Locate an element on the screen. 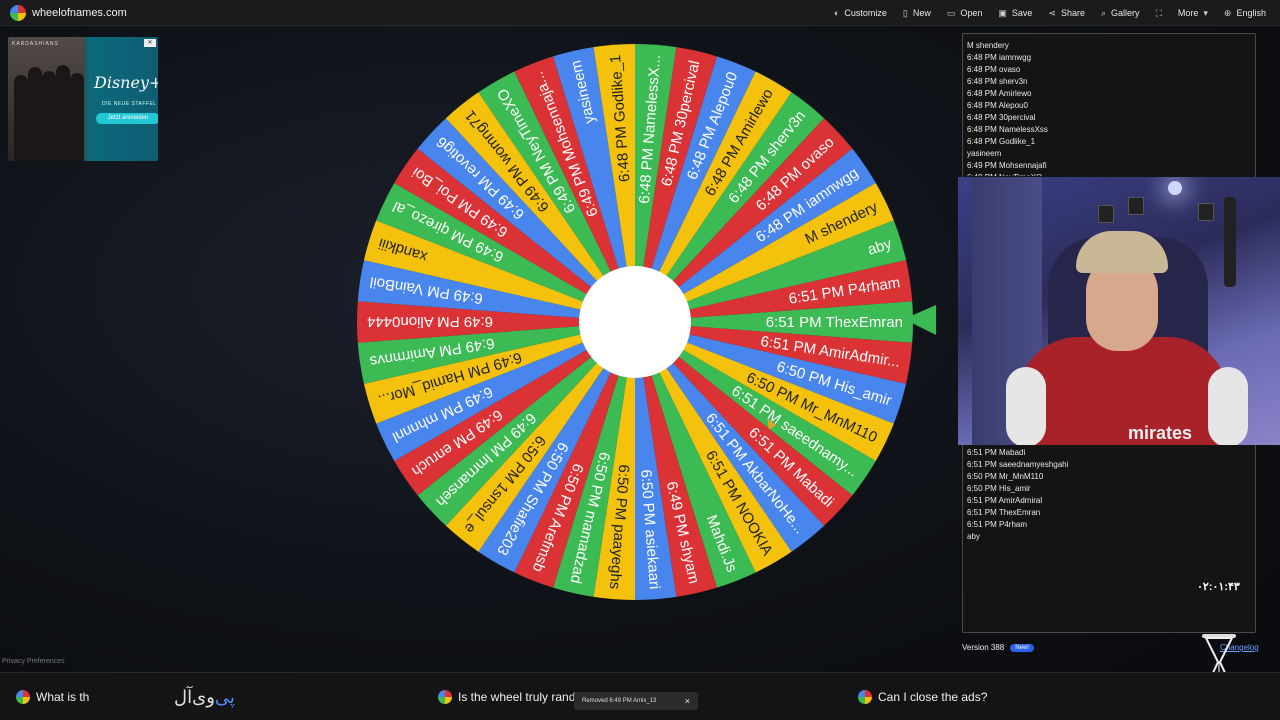  wheel-center is located at coordinates (635, 322).